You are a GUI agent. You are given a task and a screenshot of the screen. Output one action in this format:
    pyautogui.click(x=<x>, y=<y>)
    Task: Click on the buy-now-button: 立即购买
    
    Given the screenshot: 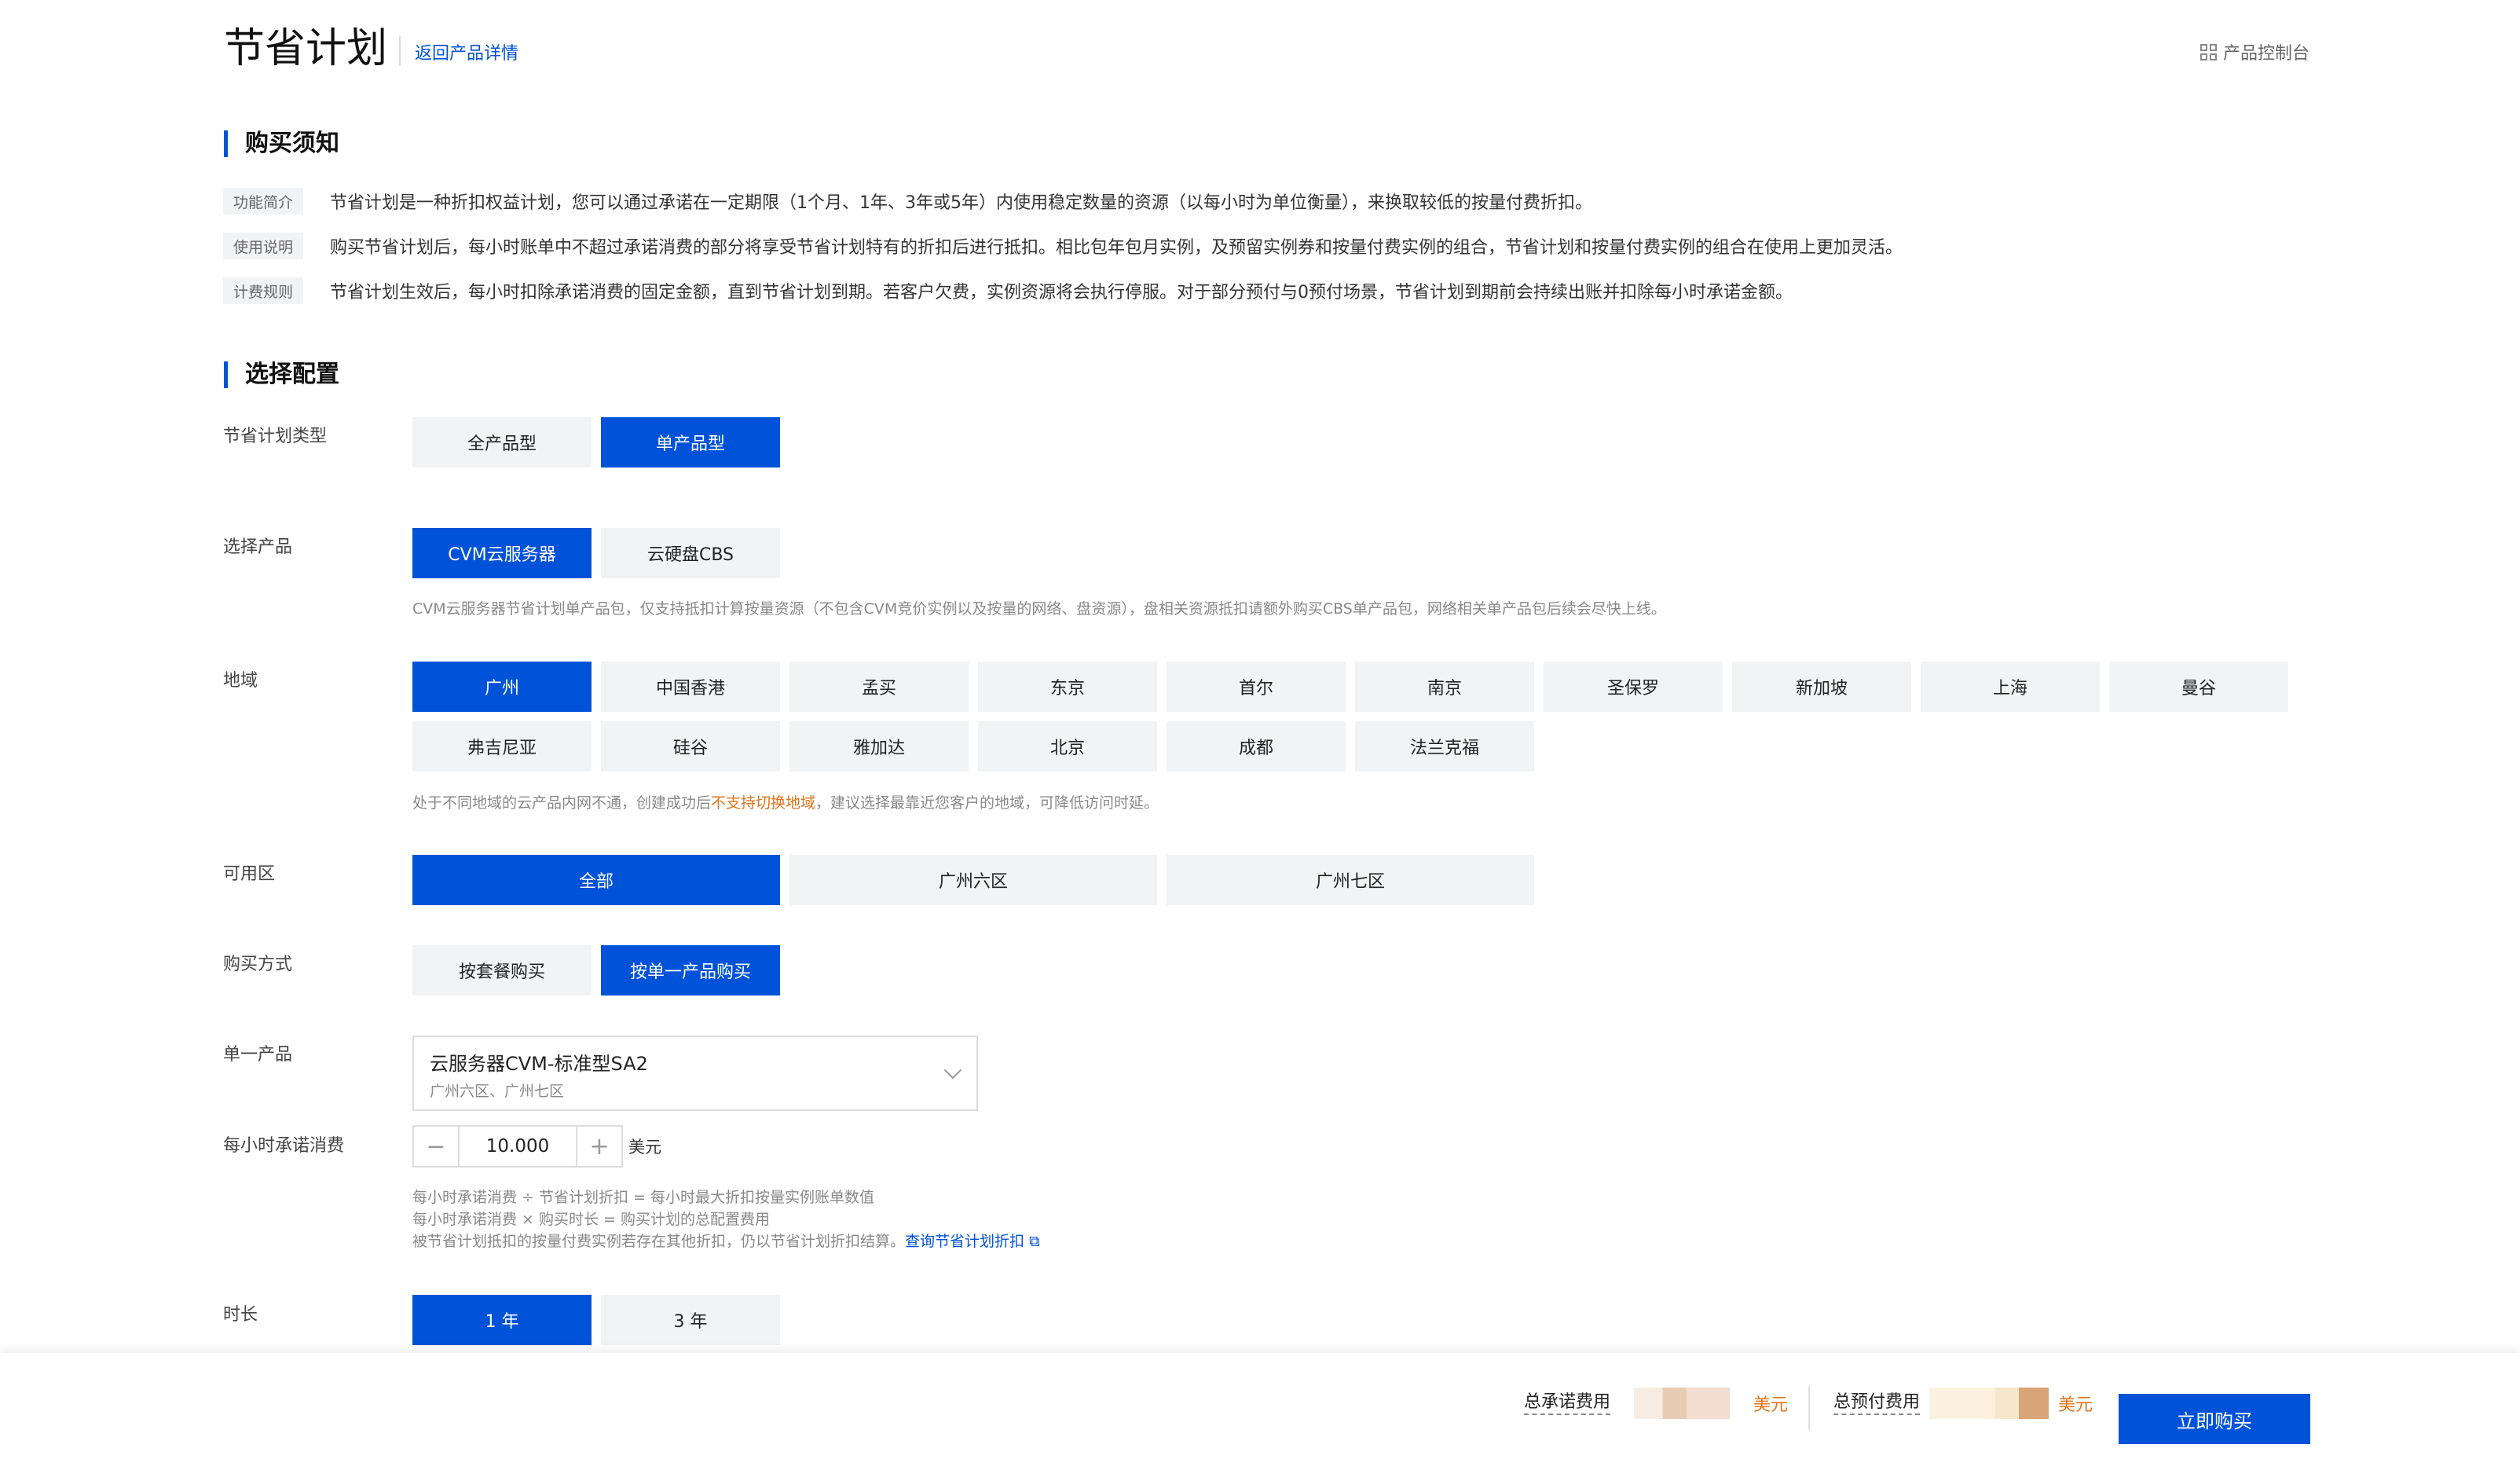 What is the action you would take?
    pyautogui.click(x=2214, y=1419)
    